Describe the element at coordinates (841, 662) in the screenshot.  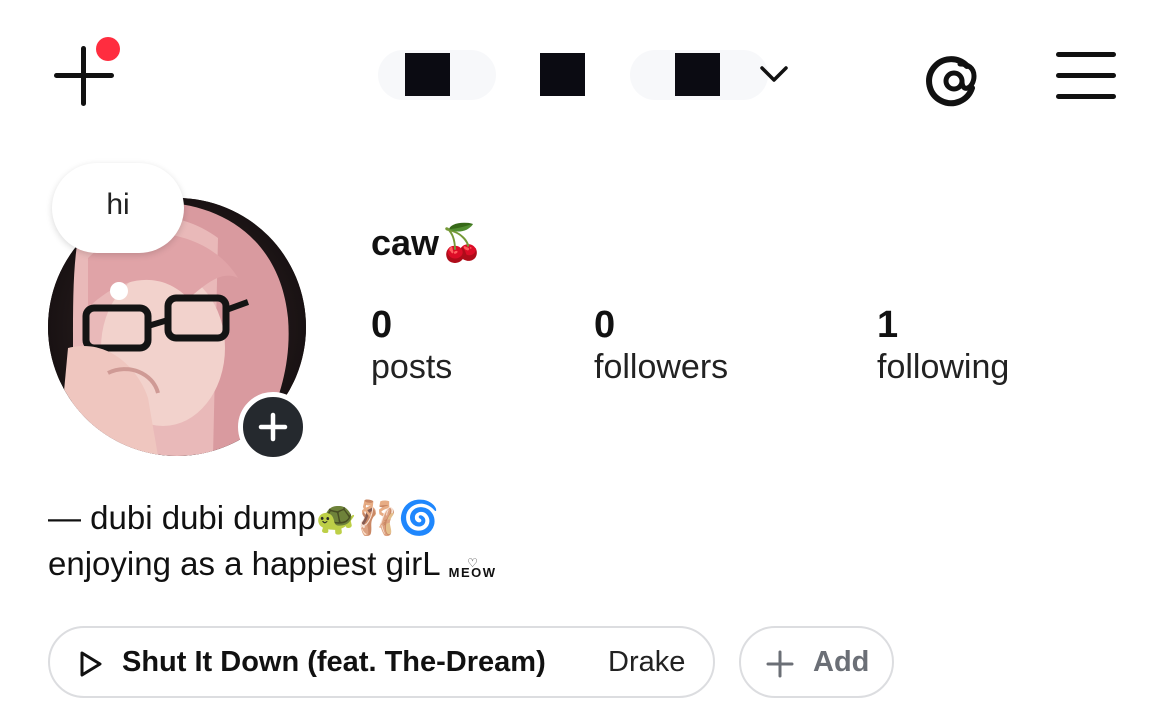
I see `add-button-label: Add` at that location.